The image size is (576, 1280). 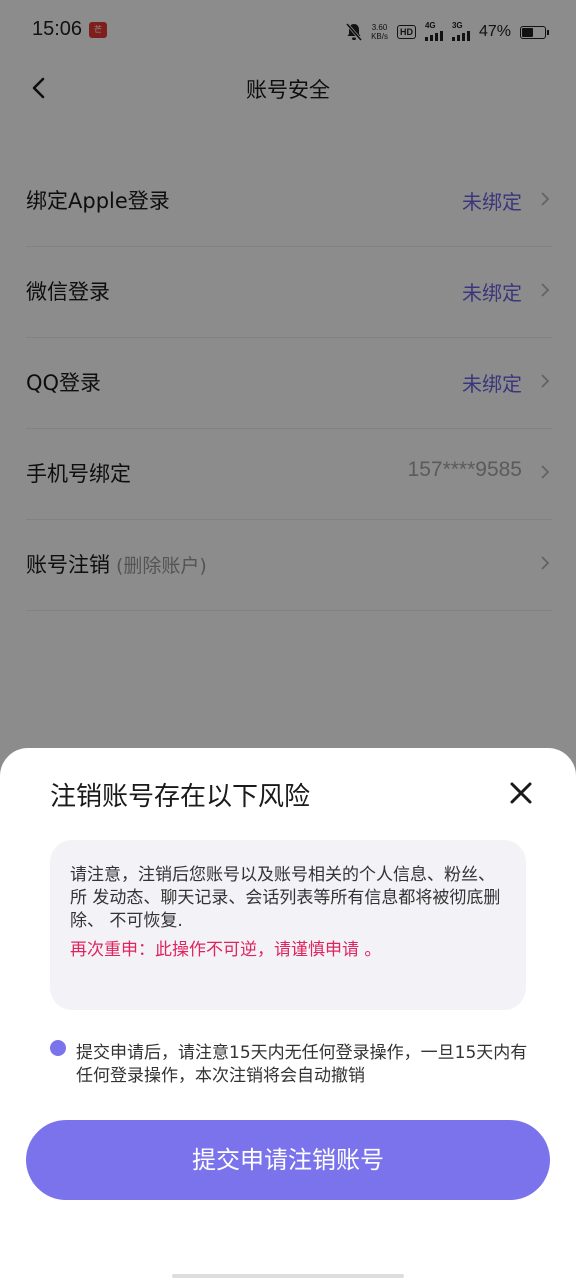 I want to click on close-button, so click(x=521, y=793).